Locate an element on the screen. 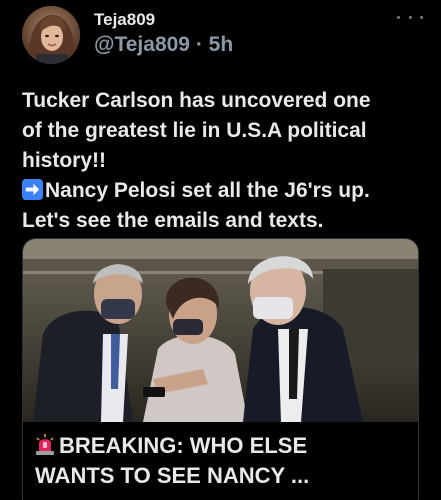 This screenshot has width=441, height=500. tweet-line: of the greatest lie in U.S.A political is located at coordinates (194, 130).